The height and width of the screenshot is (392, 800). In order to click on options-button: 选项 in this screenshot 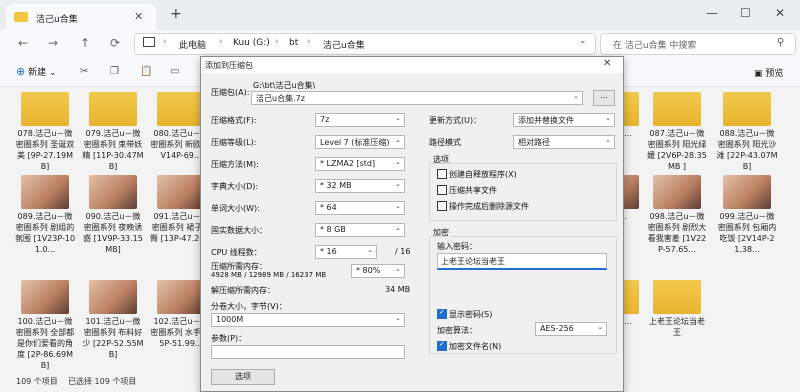, I will do `click(243, 377)`.